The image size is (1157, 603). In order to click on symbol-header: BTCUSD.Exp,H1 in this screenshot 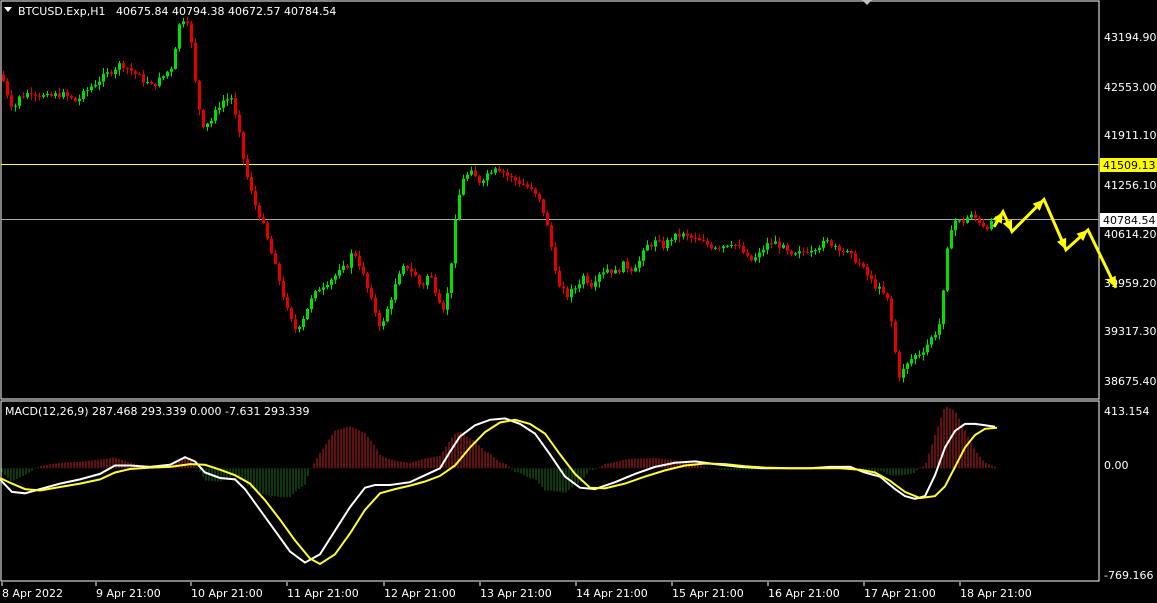, I will do `click(62, 11)`.